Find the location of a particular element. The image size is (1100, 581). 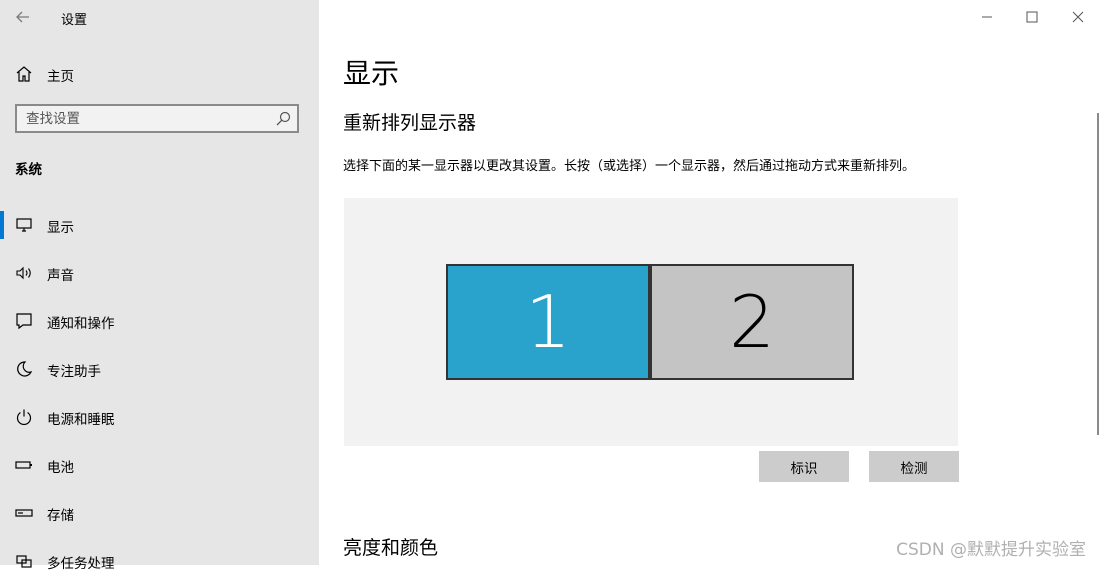

multitasking-icon is located at coordinates (24, 561).